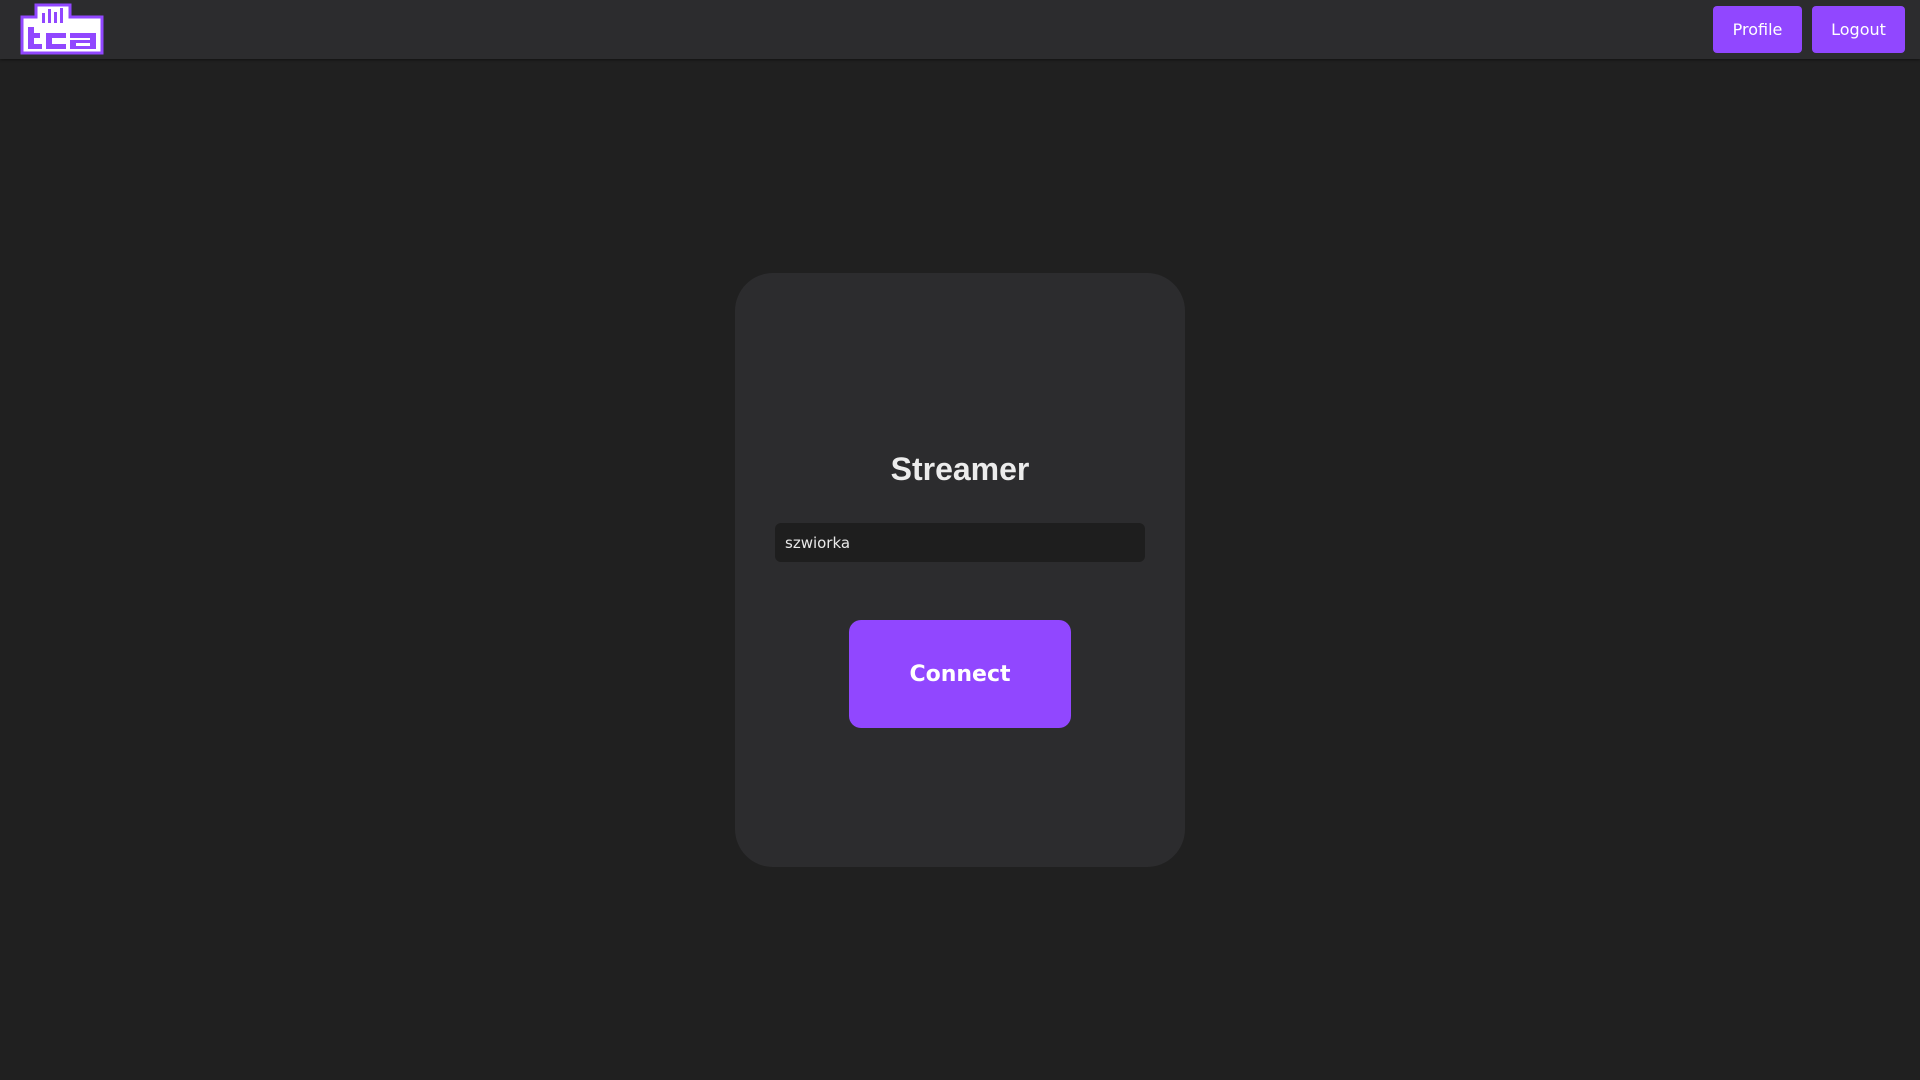 The width and height of the screenshot is (1920, 1080). Describe the element at coordinates (960, 542) in the screenshot. I see `streamer-name-input` at that location.